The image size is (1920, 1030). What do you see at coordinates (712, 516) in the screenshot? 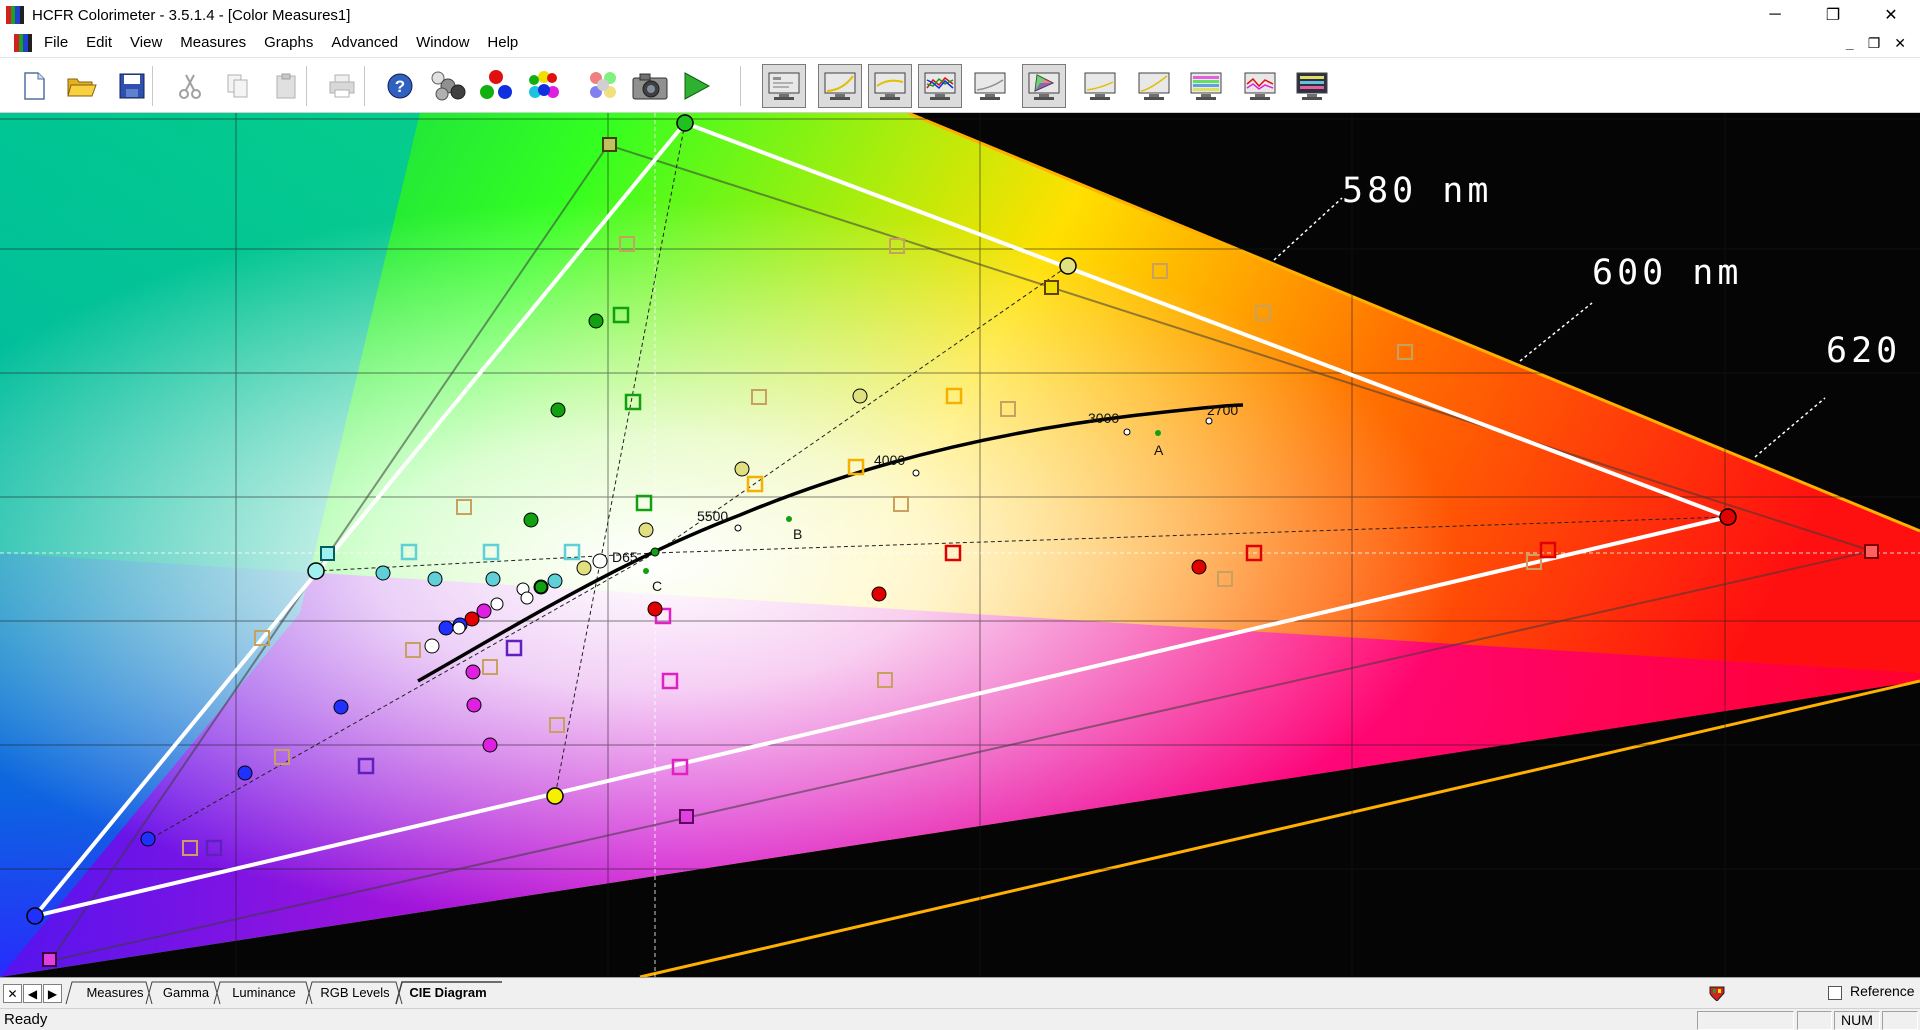
I see `cct-label-5500: 5500` at bounding box center [712, 516].